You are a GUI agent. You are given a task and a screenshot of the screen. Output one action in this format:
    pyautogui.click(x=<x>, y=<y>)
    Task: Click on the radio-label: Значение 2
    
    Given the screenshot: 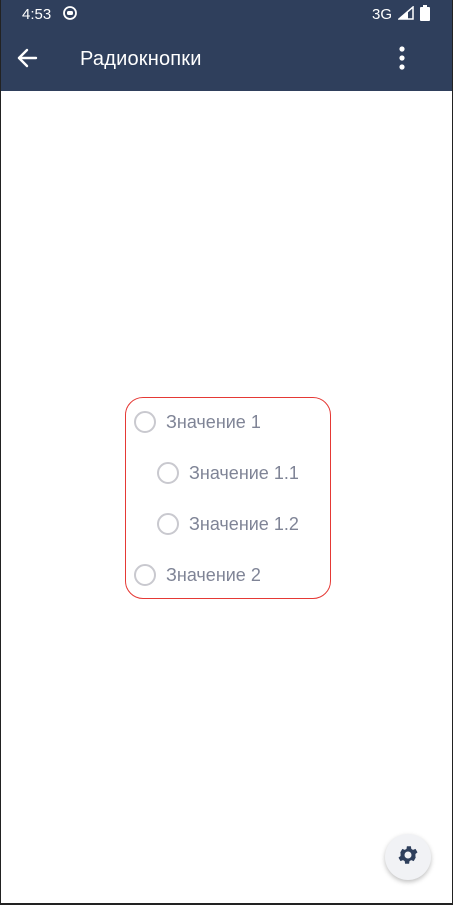 What is the action you would take?
    pyautogui.click(x=213, y=574)
    